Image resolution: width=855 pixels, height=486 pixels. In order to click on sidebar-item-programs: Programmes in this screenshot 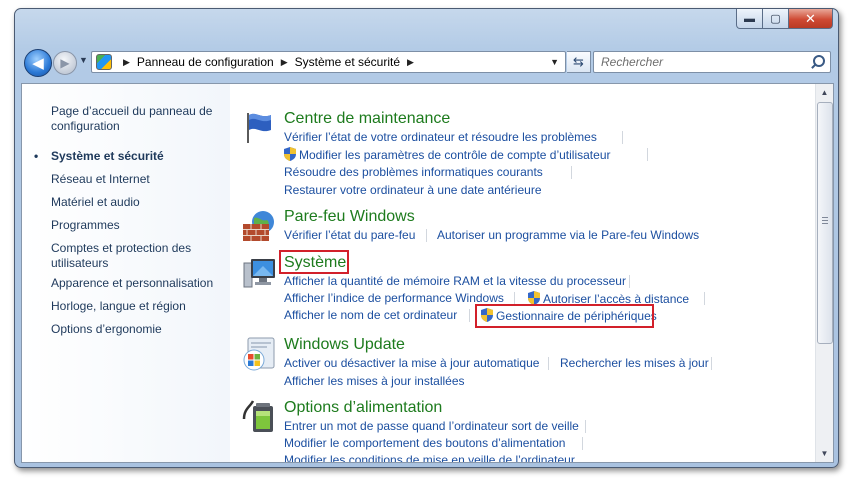, I will do `click(138, 225)`.